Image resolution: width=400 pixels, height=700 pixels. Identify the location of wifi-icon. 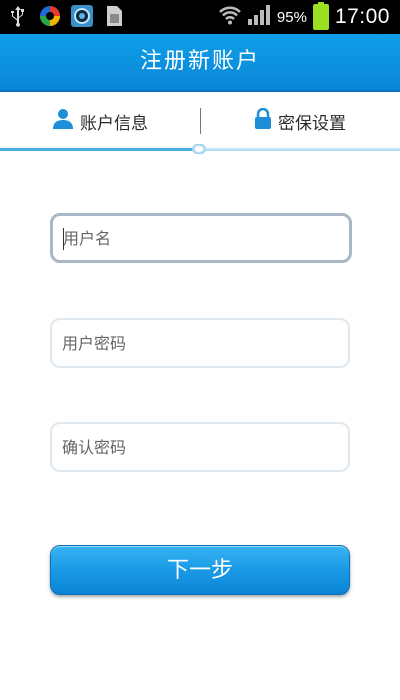
(230, 17).